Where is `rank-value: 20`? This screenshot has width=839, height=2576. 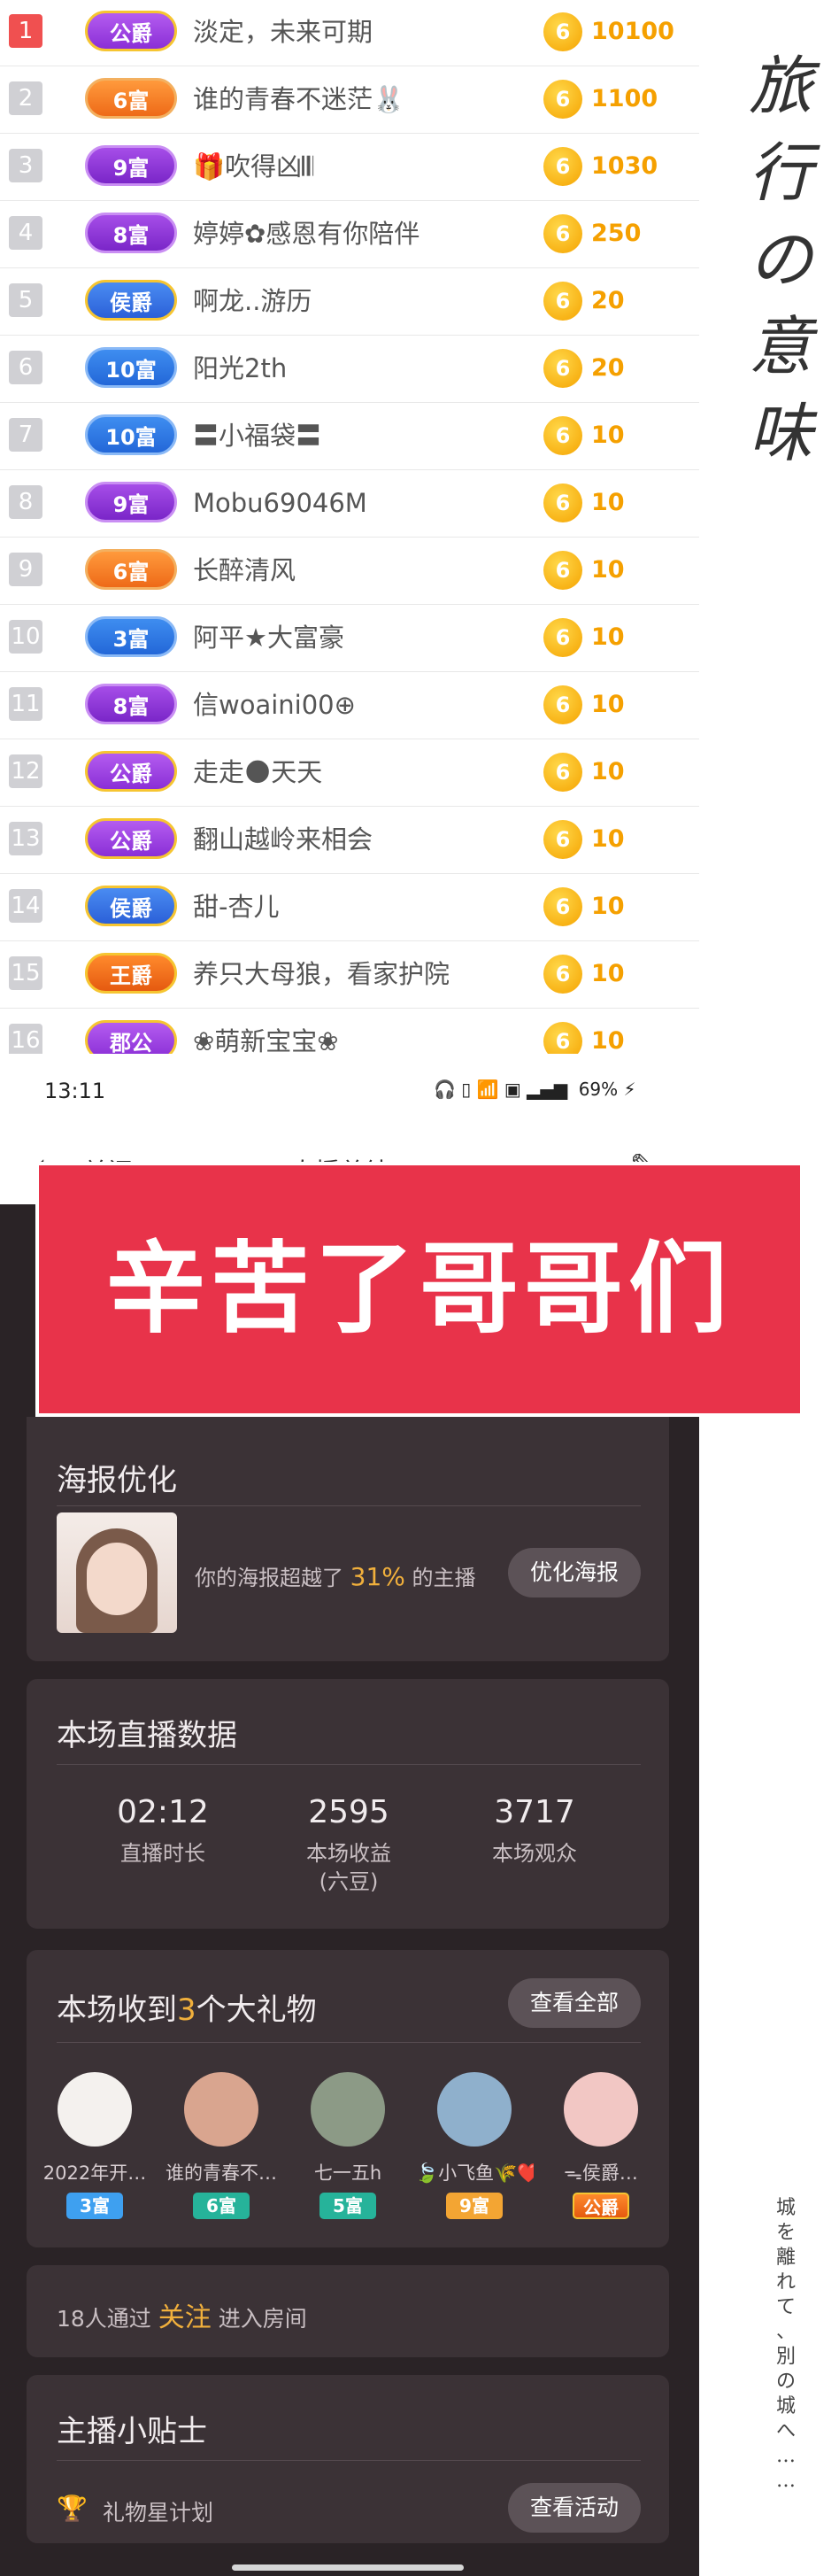
rank-value: 20 is located at coordinates (608, 368).